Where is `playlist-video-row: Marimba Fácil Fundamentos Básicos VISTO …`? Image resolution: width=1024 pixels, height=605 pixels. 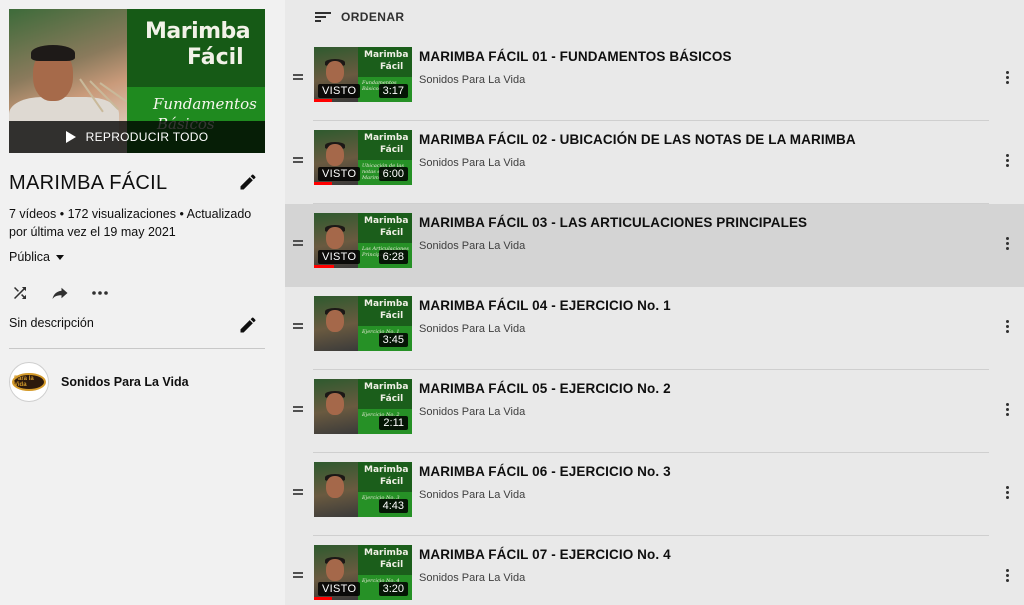
playlist-video-row: Marimba Fácil Fundamentos Básicos VISTO … is located at coordinates (654, 79).